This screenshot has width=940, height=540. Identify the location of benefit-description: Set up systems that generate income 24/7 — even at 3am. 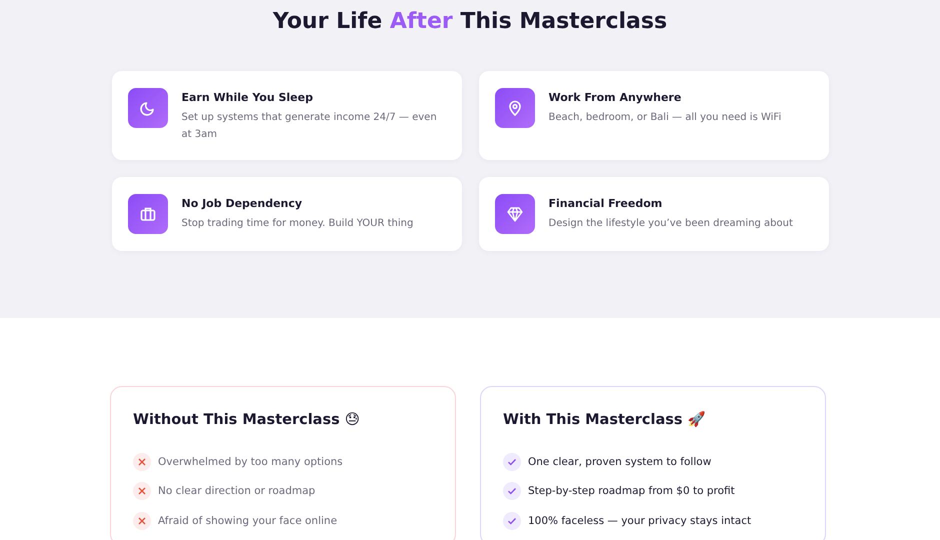
(310, 126).